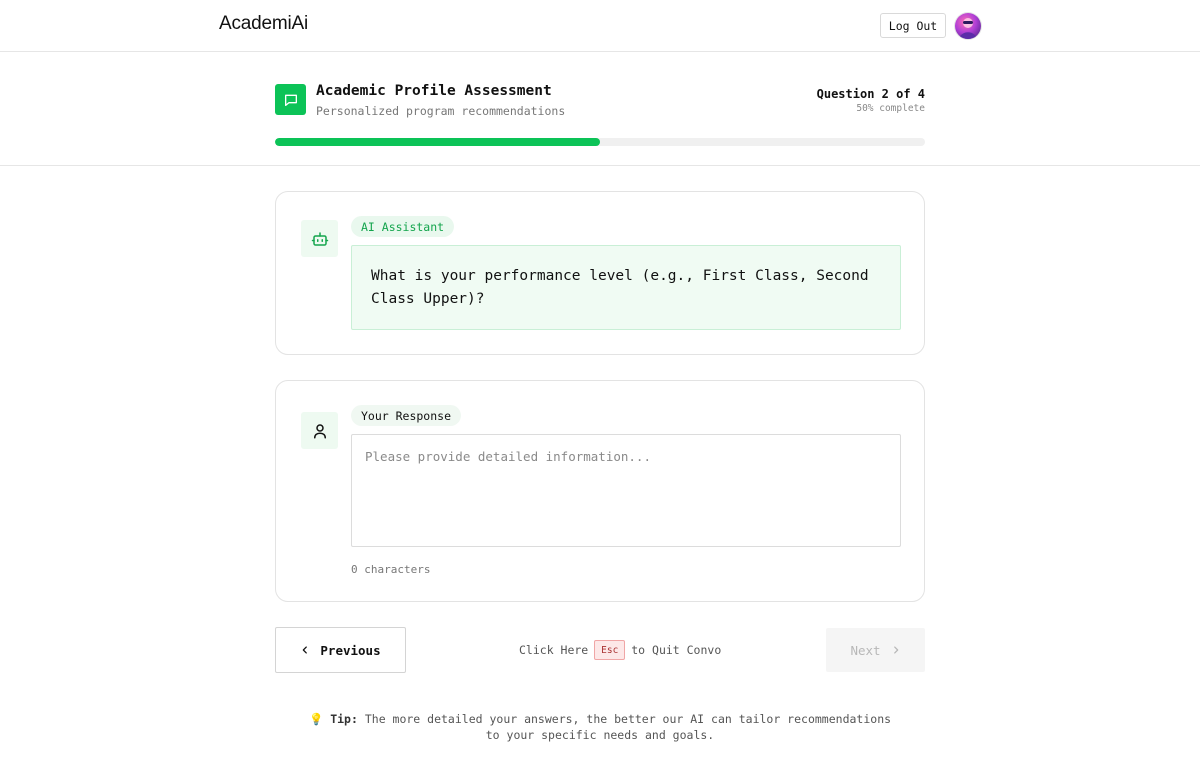 This screenshot has height=780, width=1200. What do you see at coordinates (610, 650) in the screenshot?
I see `esc-quit-button: Esc` at bounding box center [610, 650].